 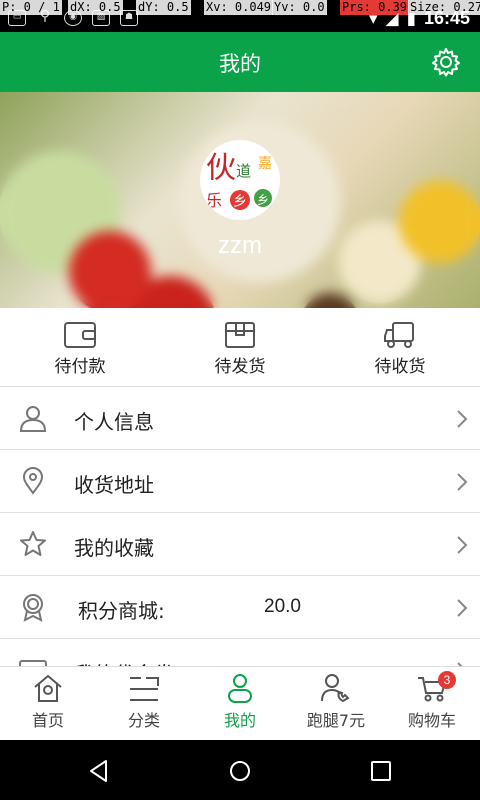 What do you see at coordinates (265, 164) in the screenshot?
I see `logo-char-3: 嘉` at bounding box center [265, 164].